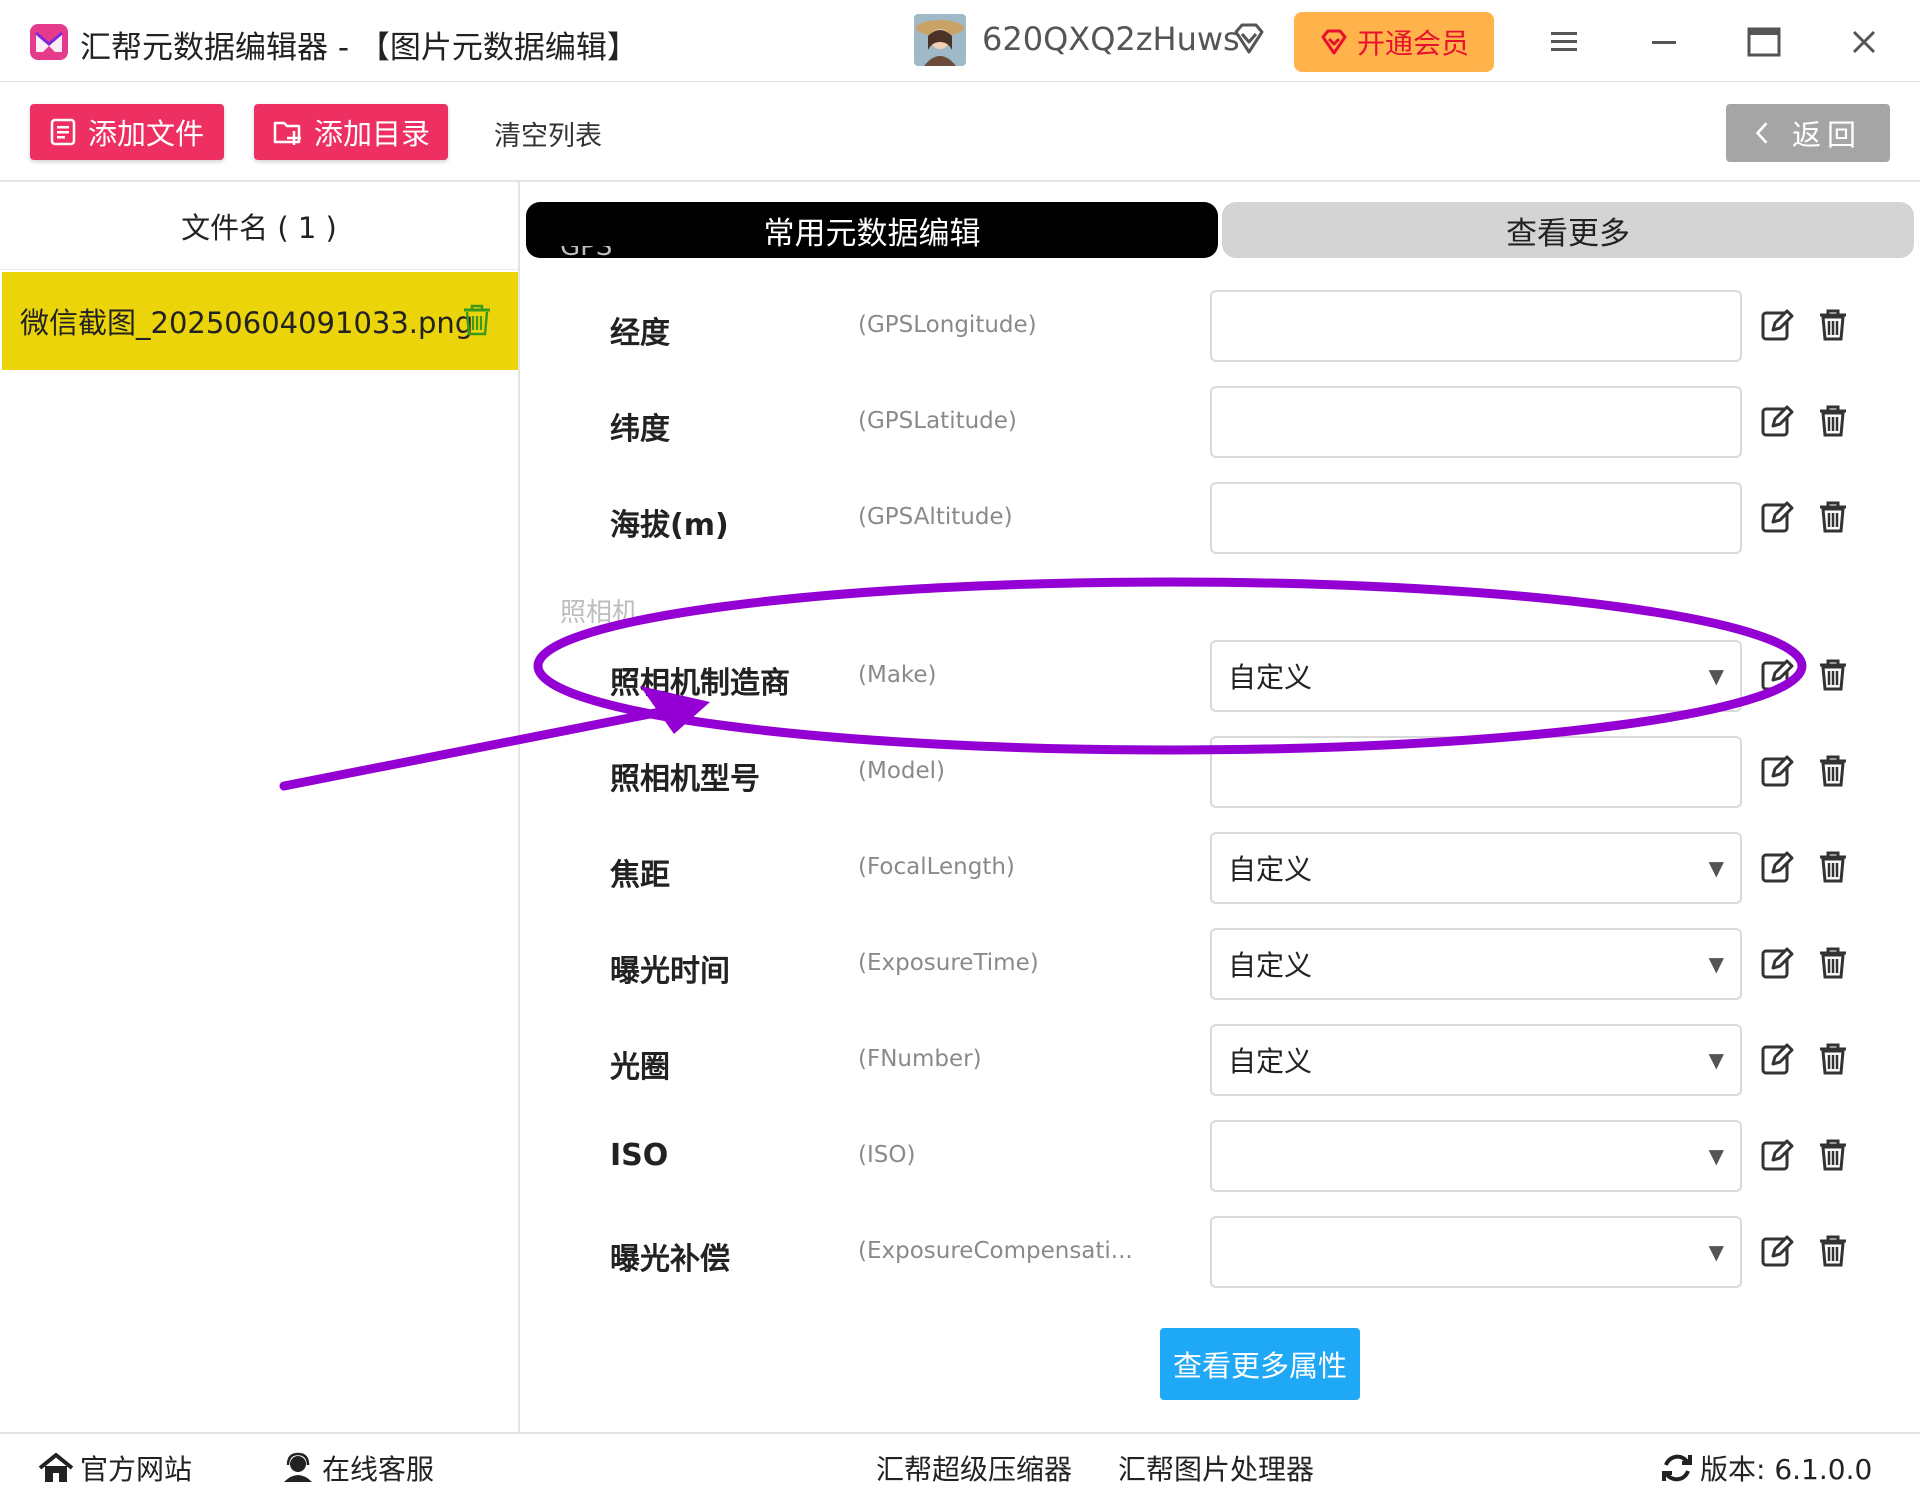 This screenshot has height=1500, width=1920. What do you see at coordinates (247, 323) in the screenshot?
I see `file-name: 微信截图_20250604091033.png` at bounding box center [247, 323].